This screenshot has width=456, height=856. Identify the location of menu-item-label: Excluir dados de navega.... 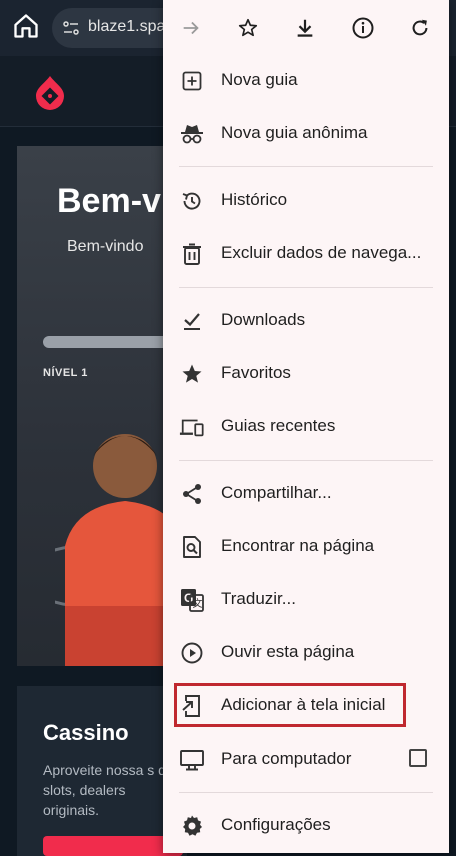
(321, 252).